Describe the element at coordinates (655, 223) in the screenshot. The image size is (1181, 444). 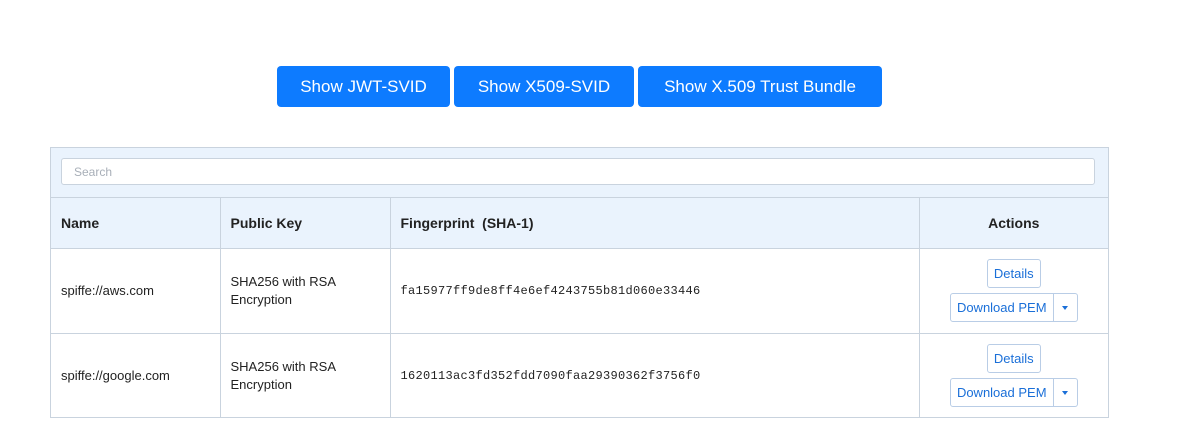
I see `column-header-fingerprint: Fingerprint (SHA-1)` at that location.